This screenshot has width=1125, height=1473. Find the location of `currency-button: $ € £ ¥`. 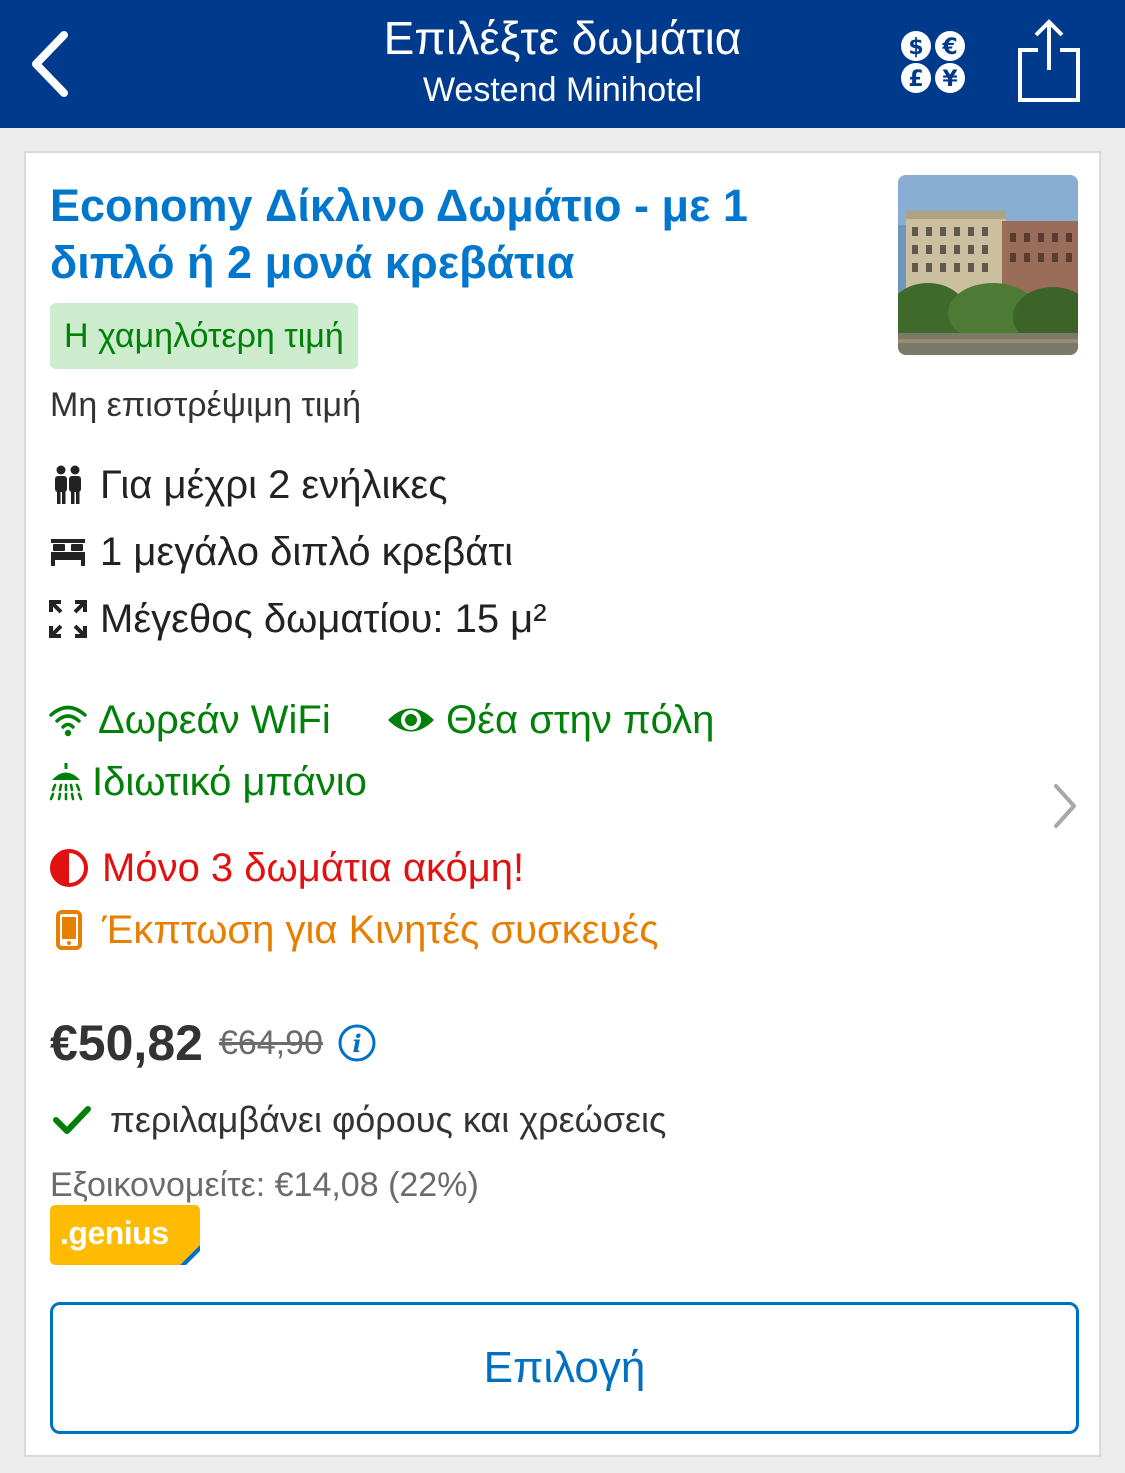

currency-button: $ € £ ¥ is located at coordinates (934, 63).